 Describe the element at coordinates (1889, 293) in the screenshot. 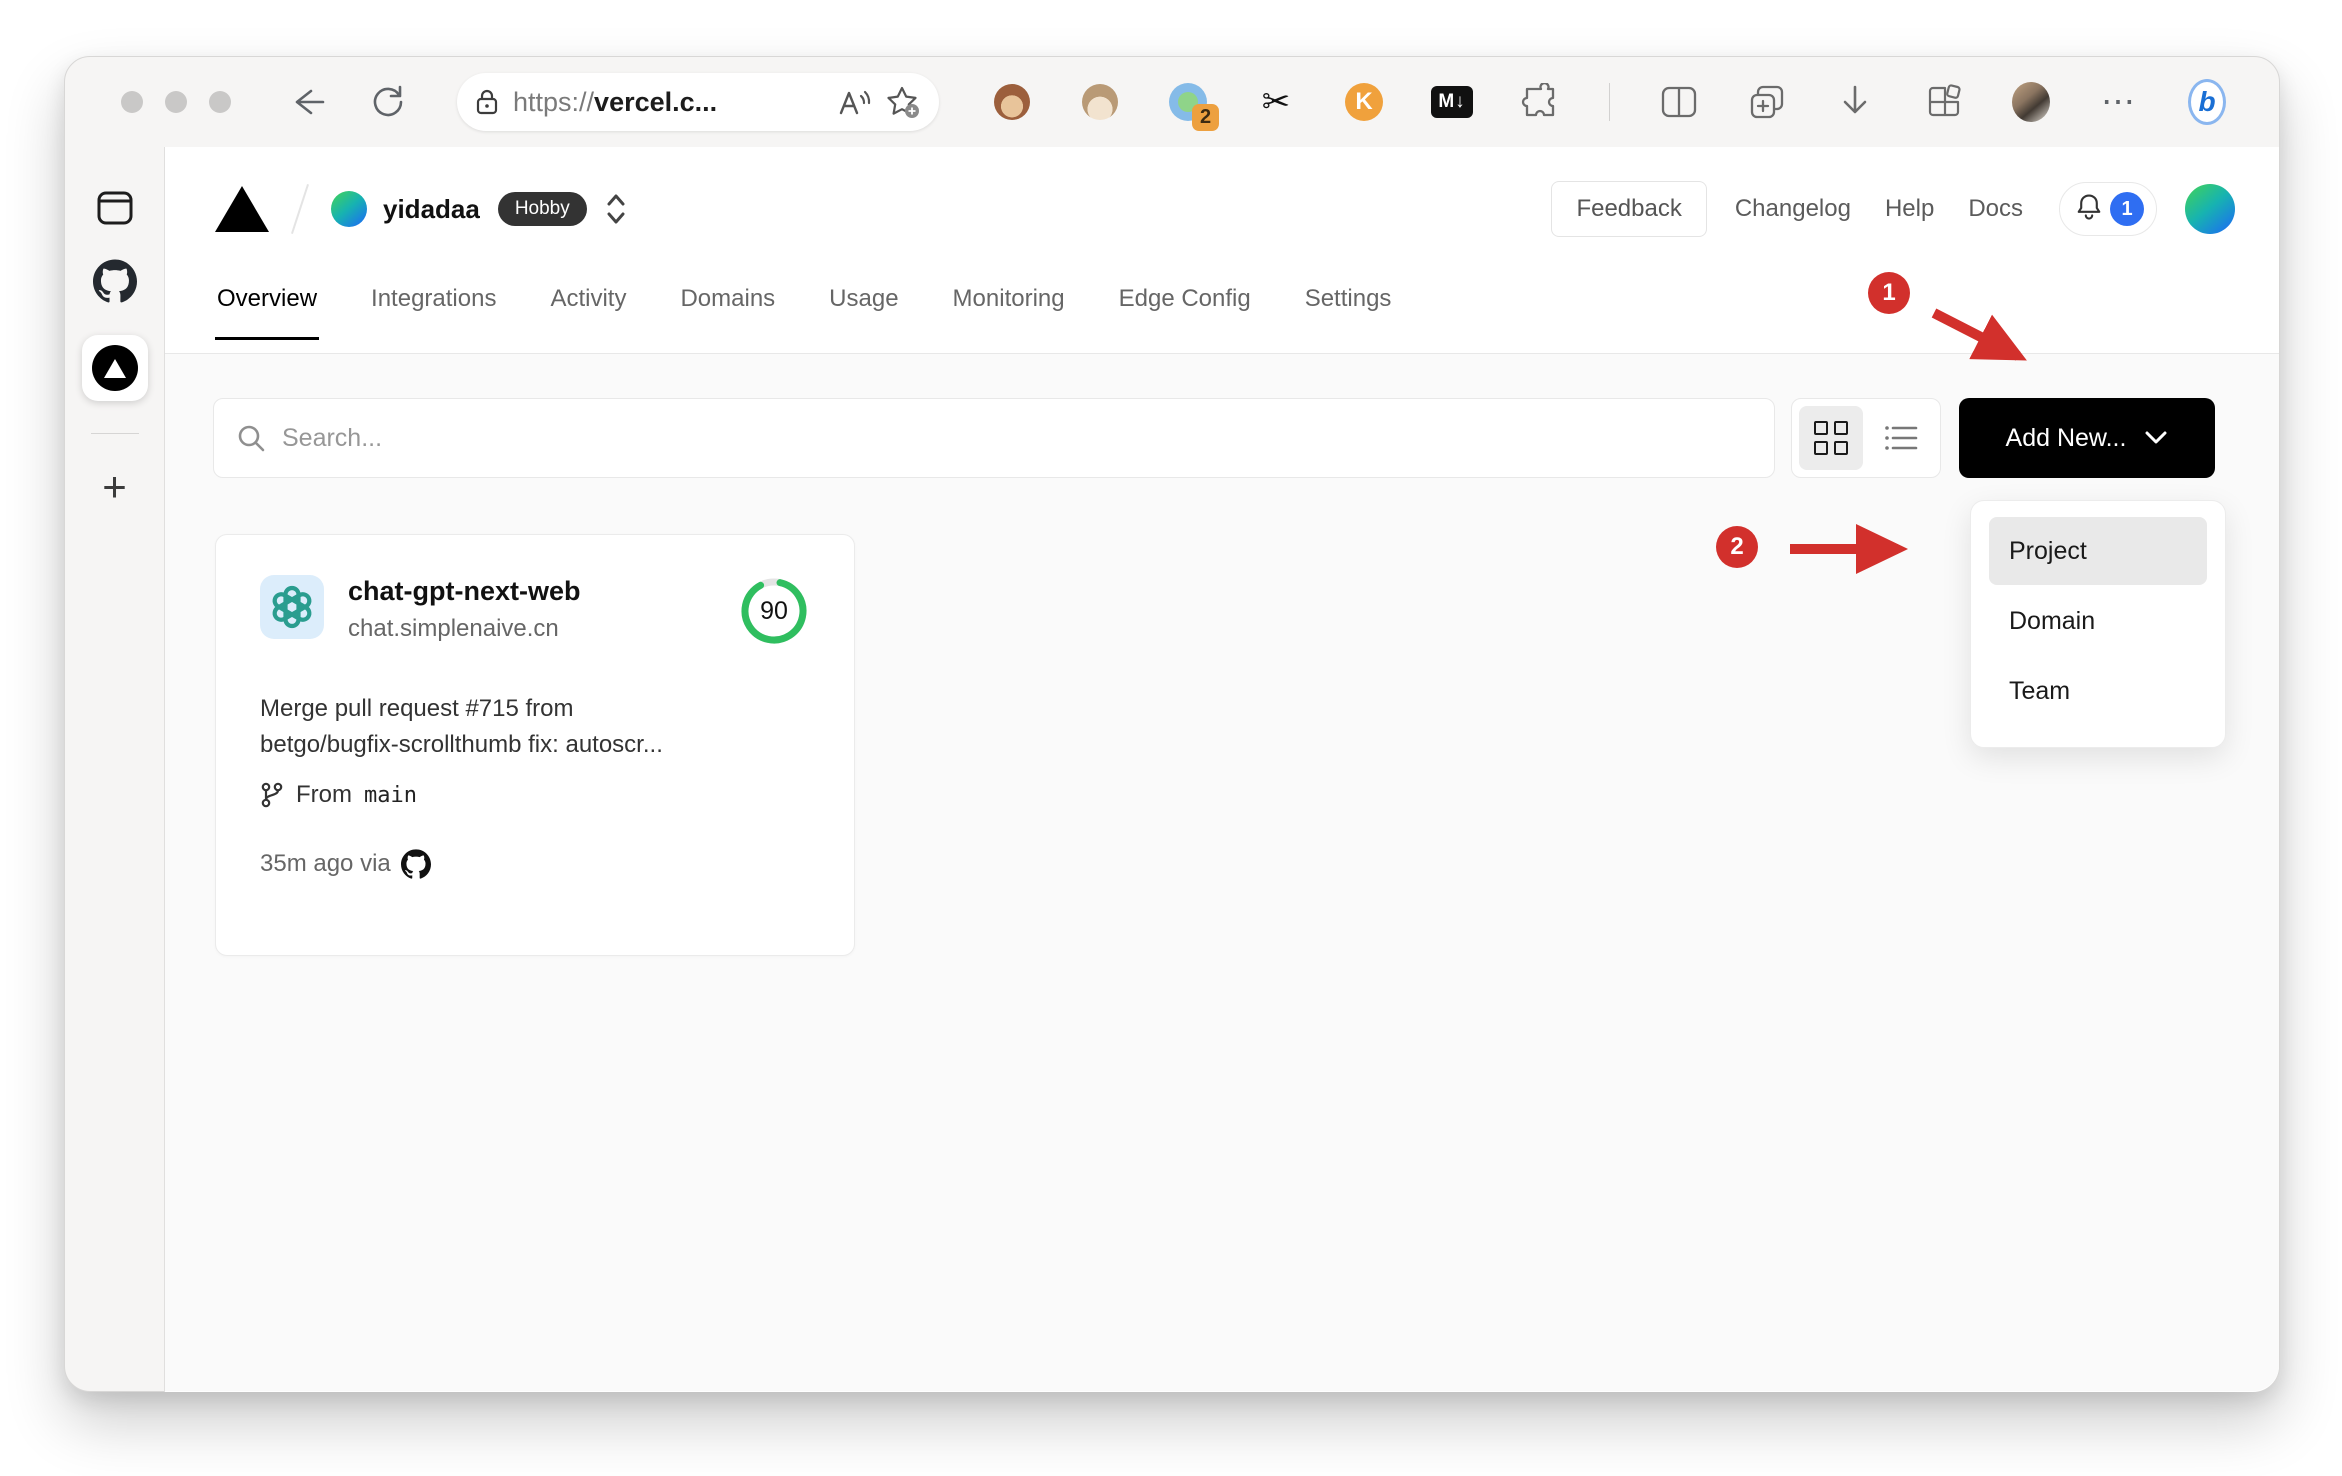

I see `annotation-step-1: 1` at that location.